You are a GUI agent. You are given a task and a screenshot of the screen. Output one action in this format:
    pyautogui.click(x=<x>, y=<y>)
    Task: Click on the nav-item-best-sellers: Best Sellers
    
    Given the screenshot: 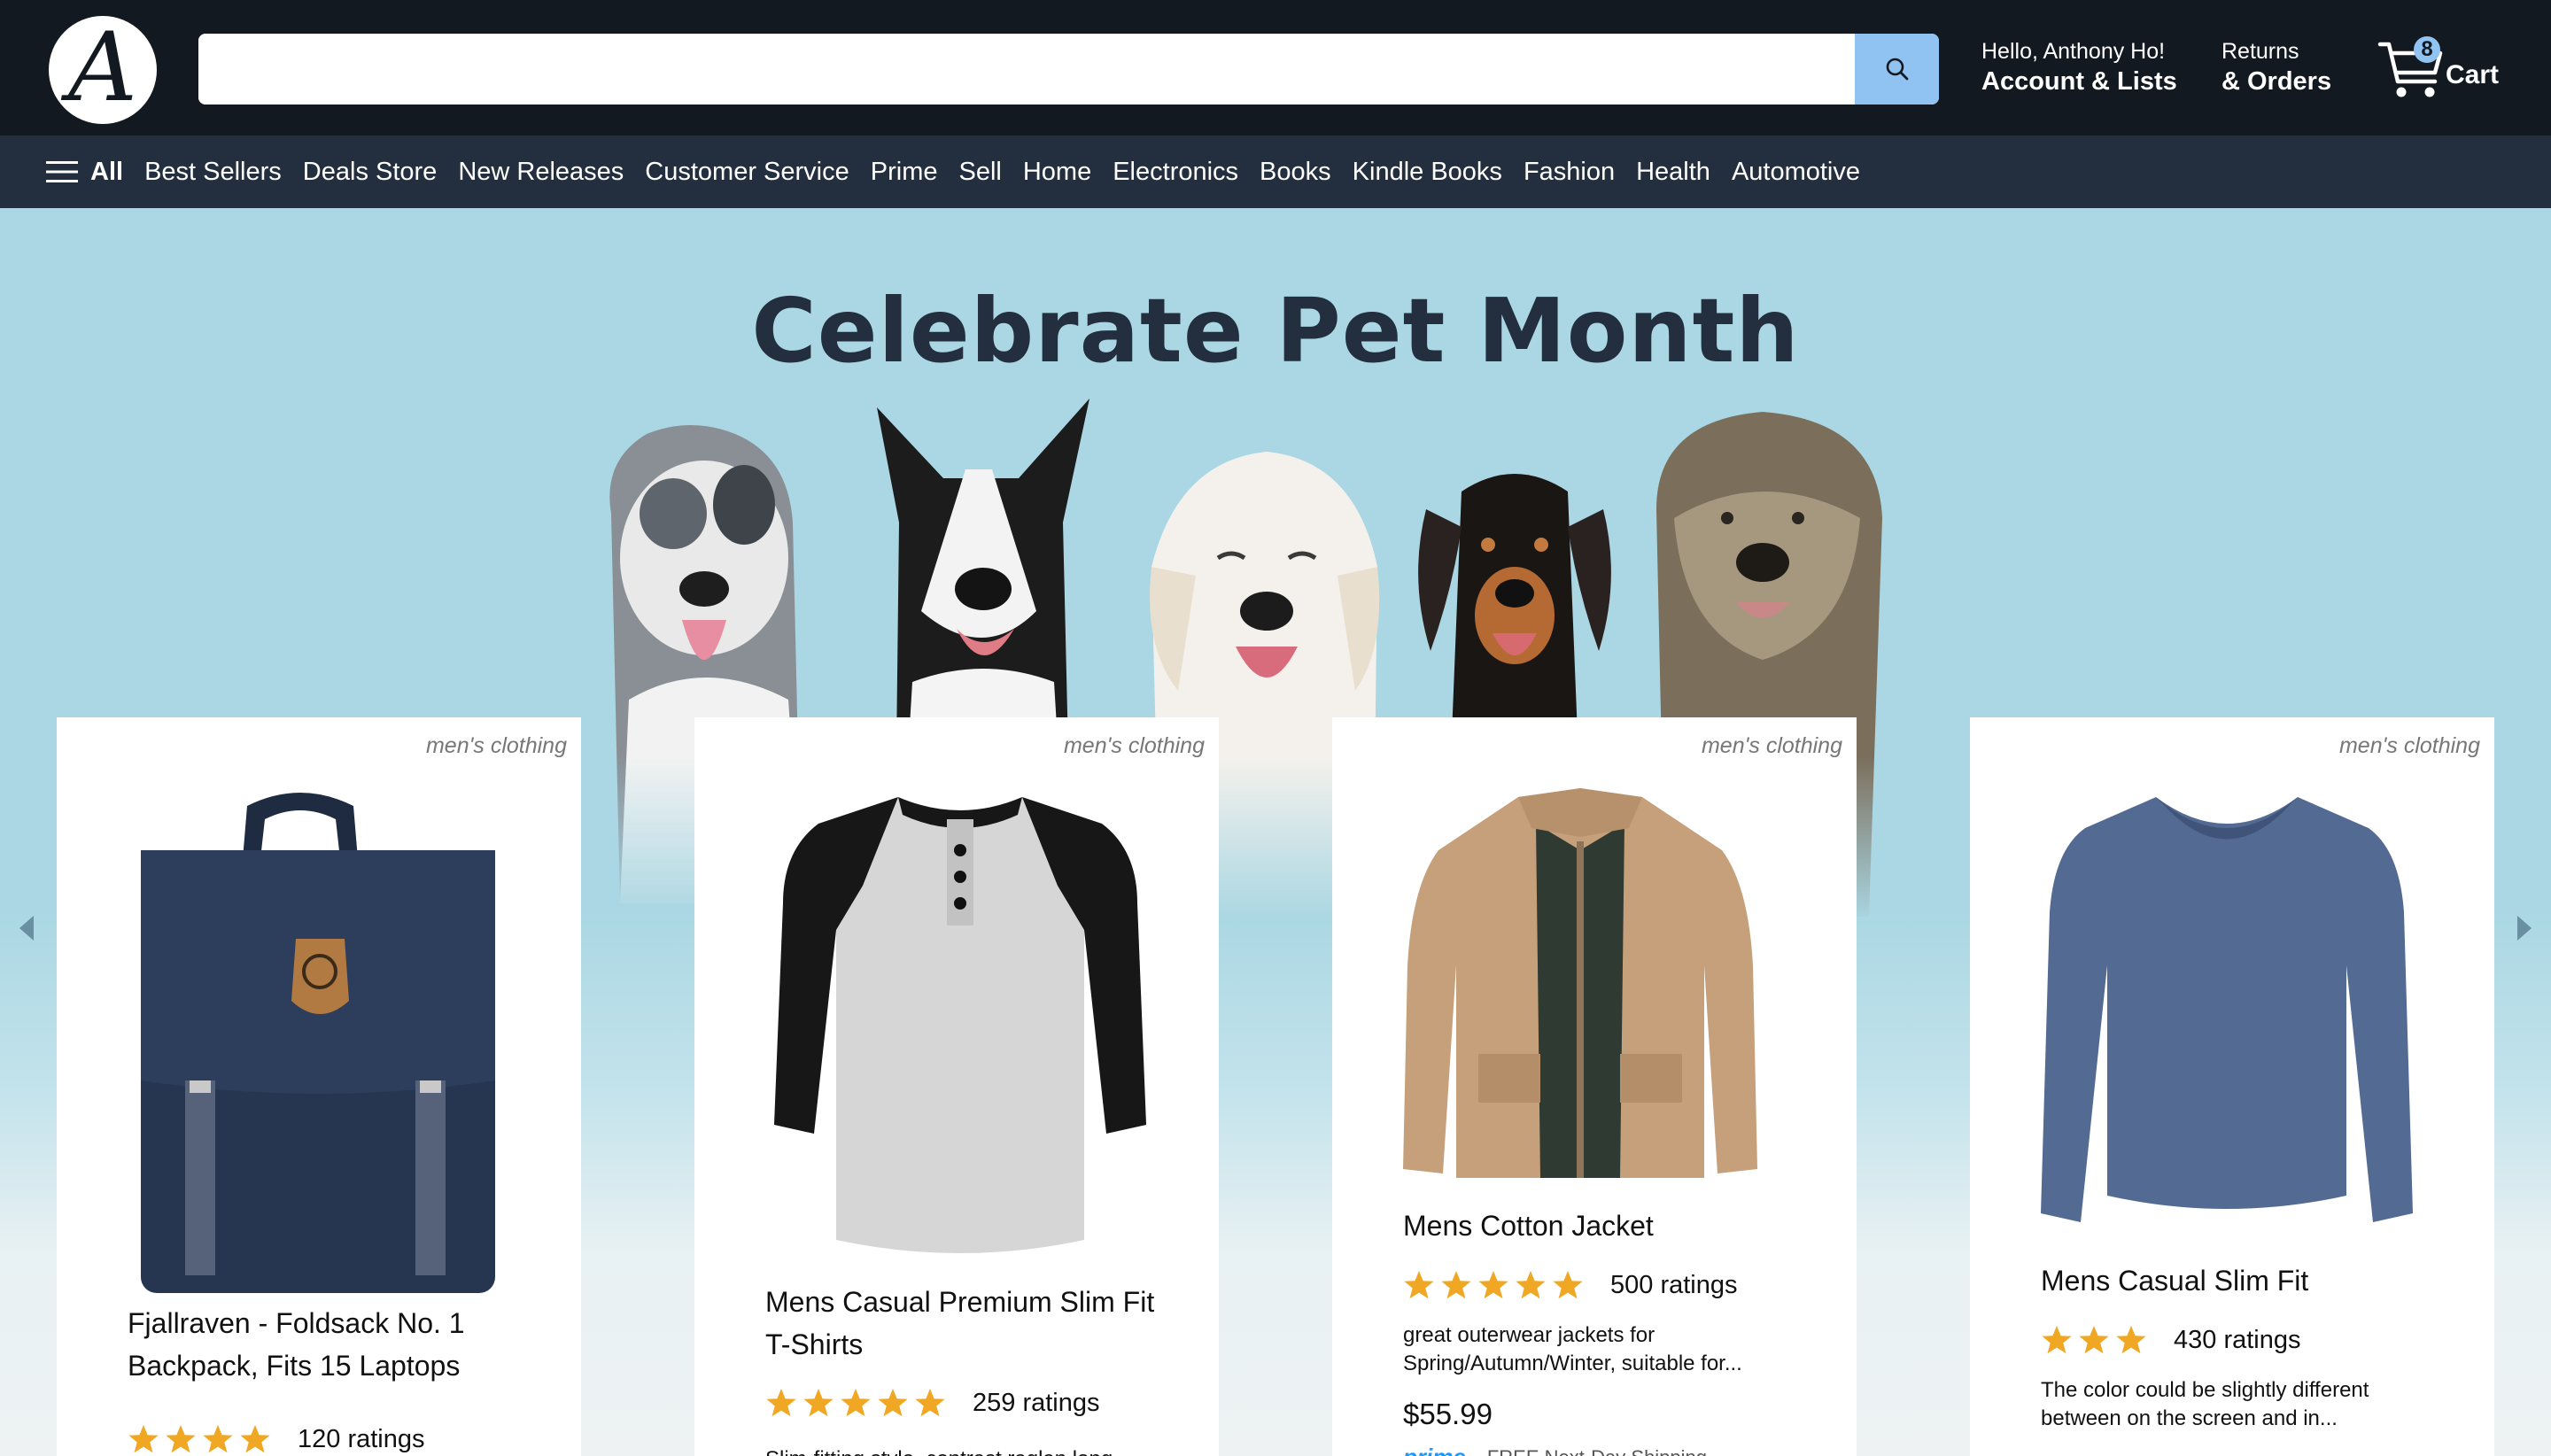 What is the action you would take?
    pyautogui.click(x=213, y=172)
    